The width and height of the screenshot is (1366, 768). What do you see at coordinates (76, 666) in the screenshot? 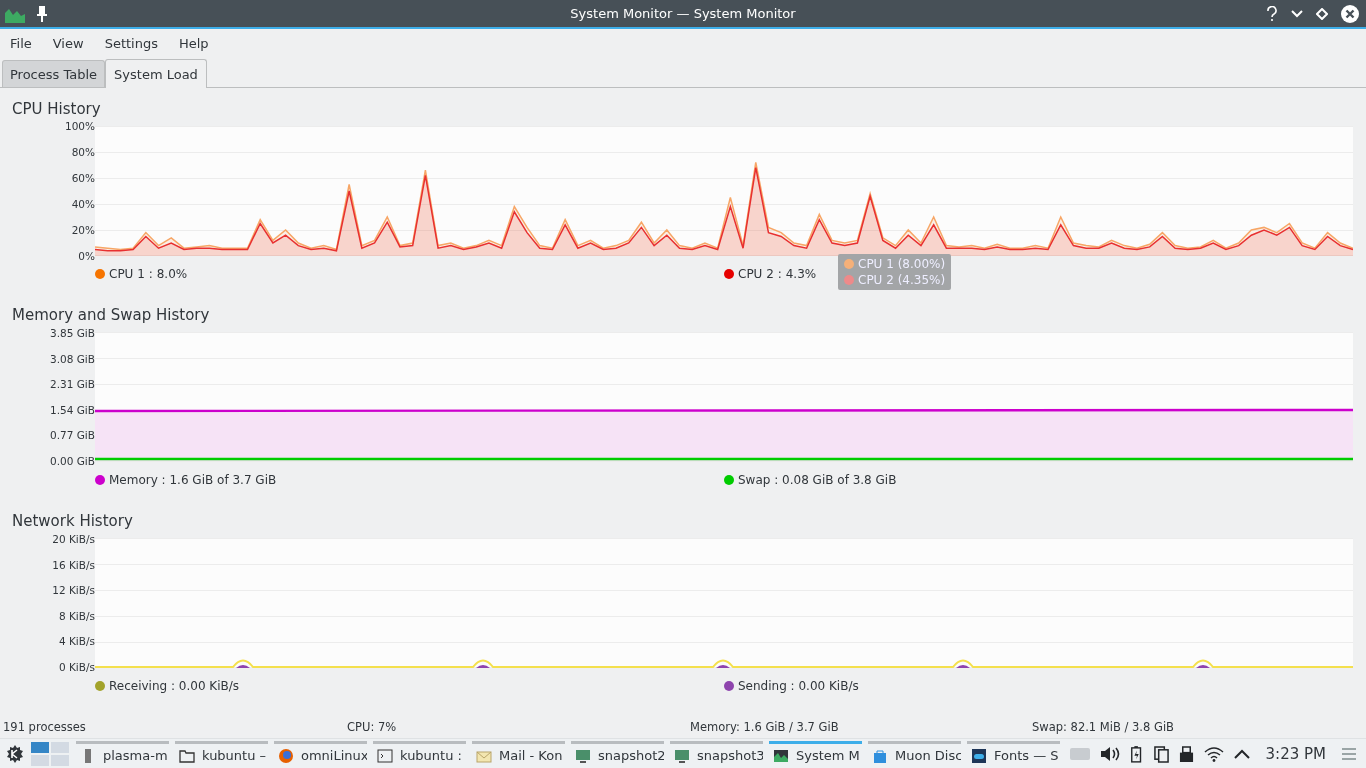
I see `axis-label: 0 KiB/s` at bounding box center [76, 666].